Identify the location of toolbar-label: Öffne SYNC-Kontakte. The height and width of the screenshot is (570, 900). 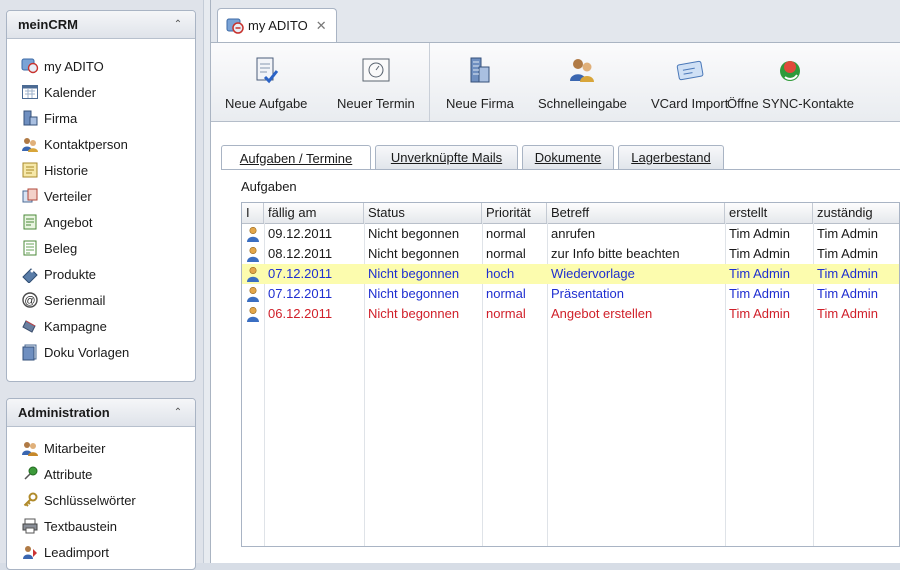
(790, 103).